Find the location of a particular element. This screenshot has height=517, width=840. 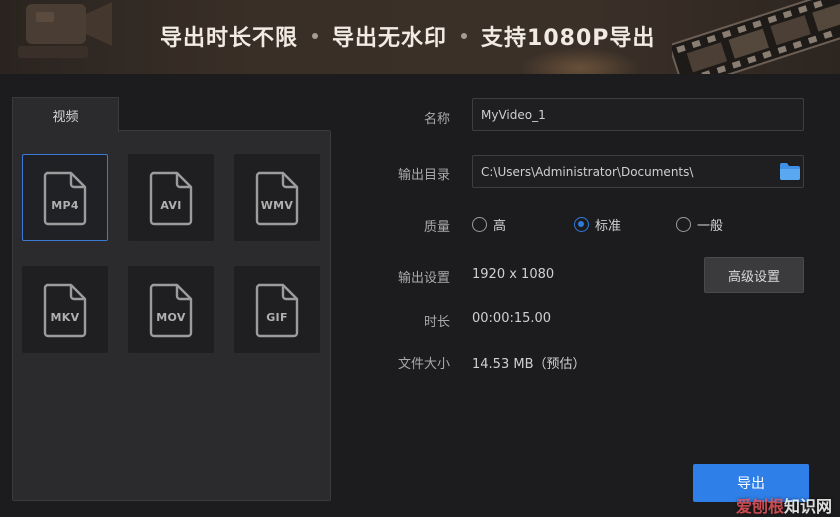

format-tile-mov: MOV is located at coordinates (171, 309).